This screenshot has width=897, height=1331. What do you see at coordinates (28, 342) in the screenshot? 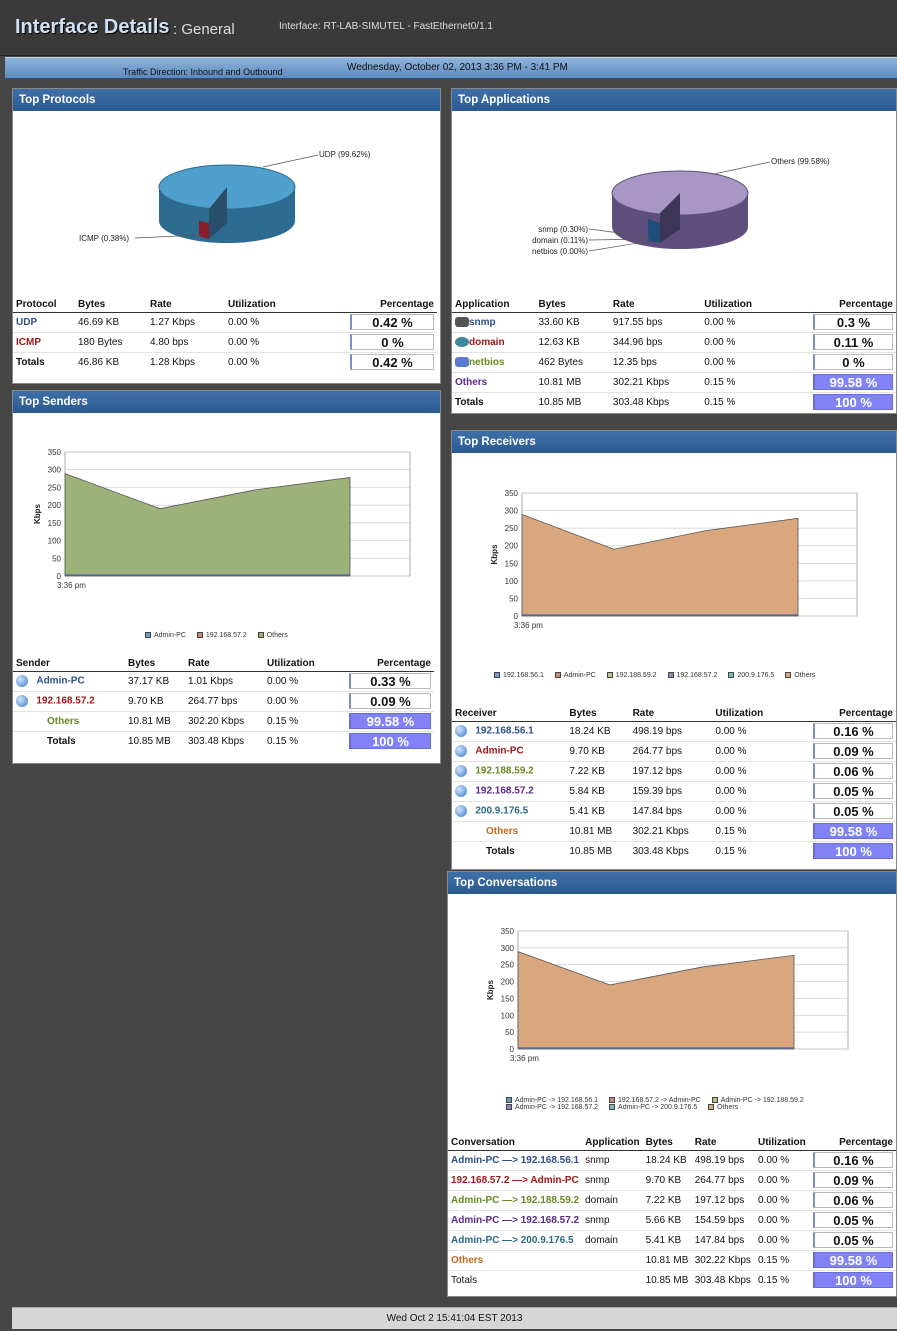
I see `protocol-link-icmp: ICMP` at bounding box center [28, 342].